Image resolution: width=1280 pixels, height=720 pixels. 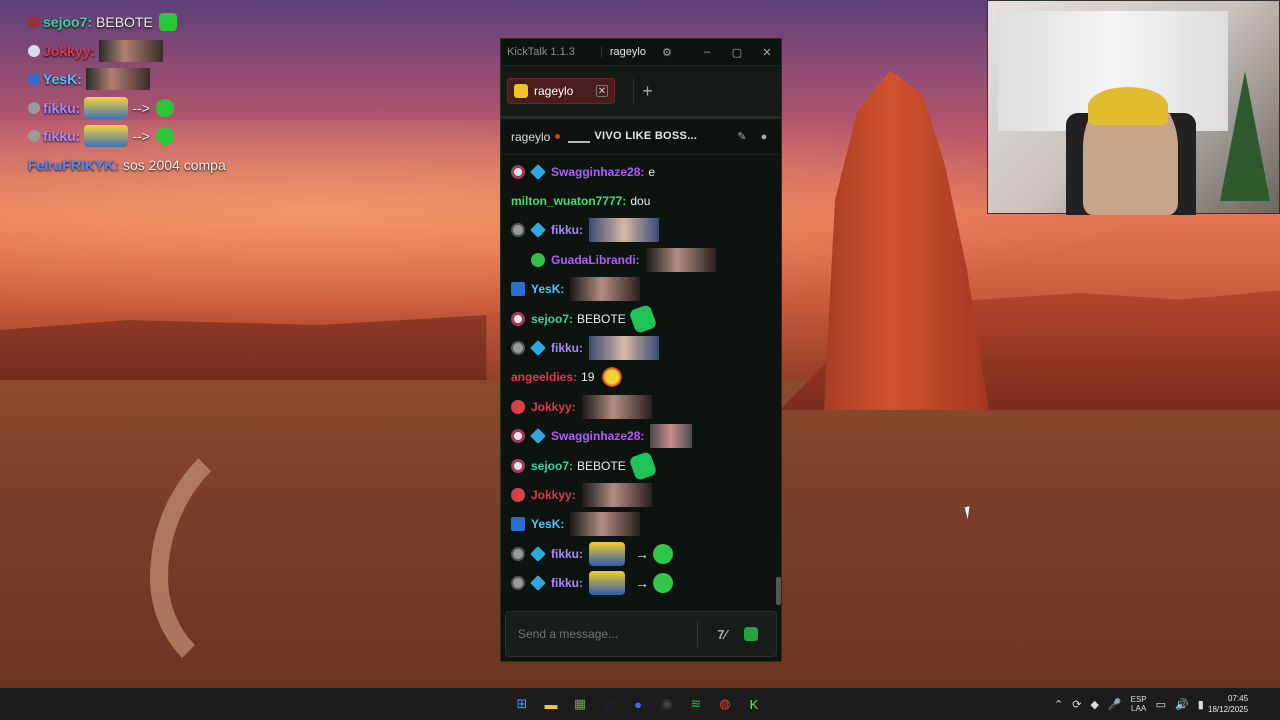 What do you see at coordinates (643, 259) in the screenshot?
I see `chat-message: GuadaLibrandi:` at bounding box center [643, 259].